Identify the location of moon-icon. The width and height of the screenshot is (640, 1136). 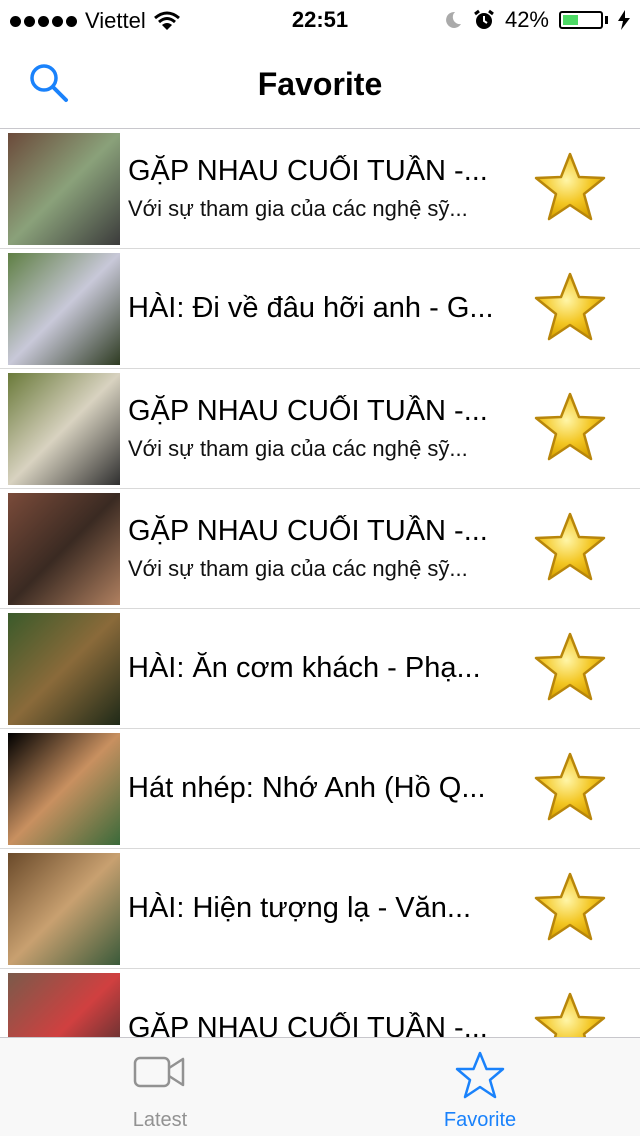
(453, 19).